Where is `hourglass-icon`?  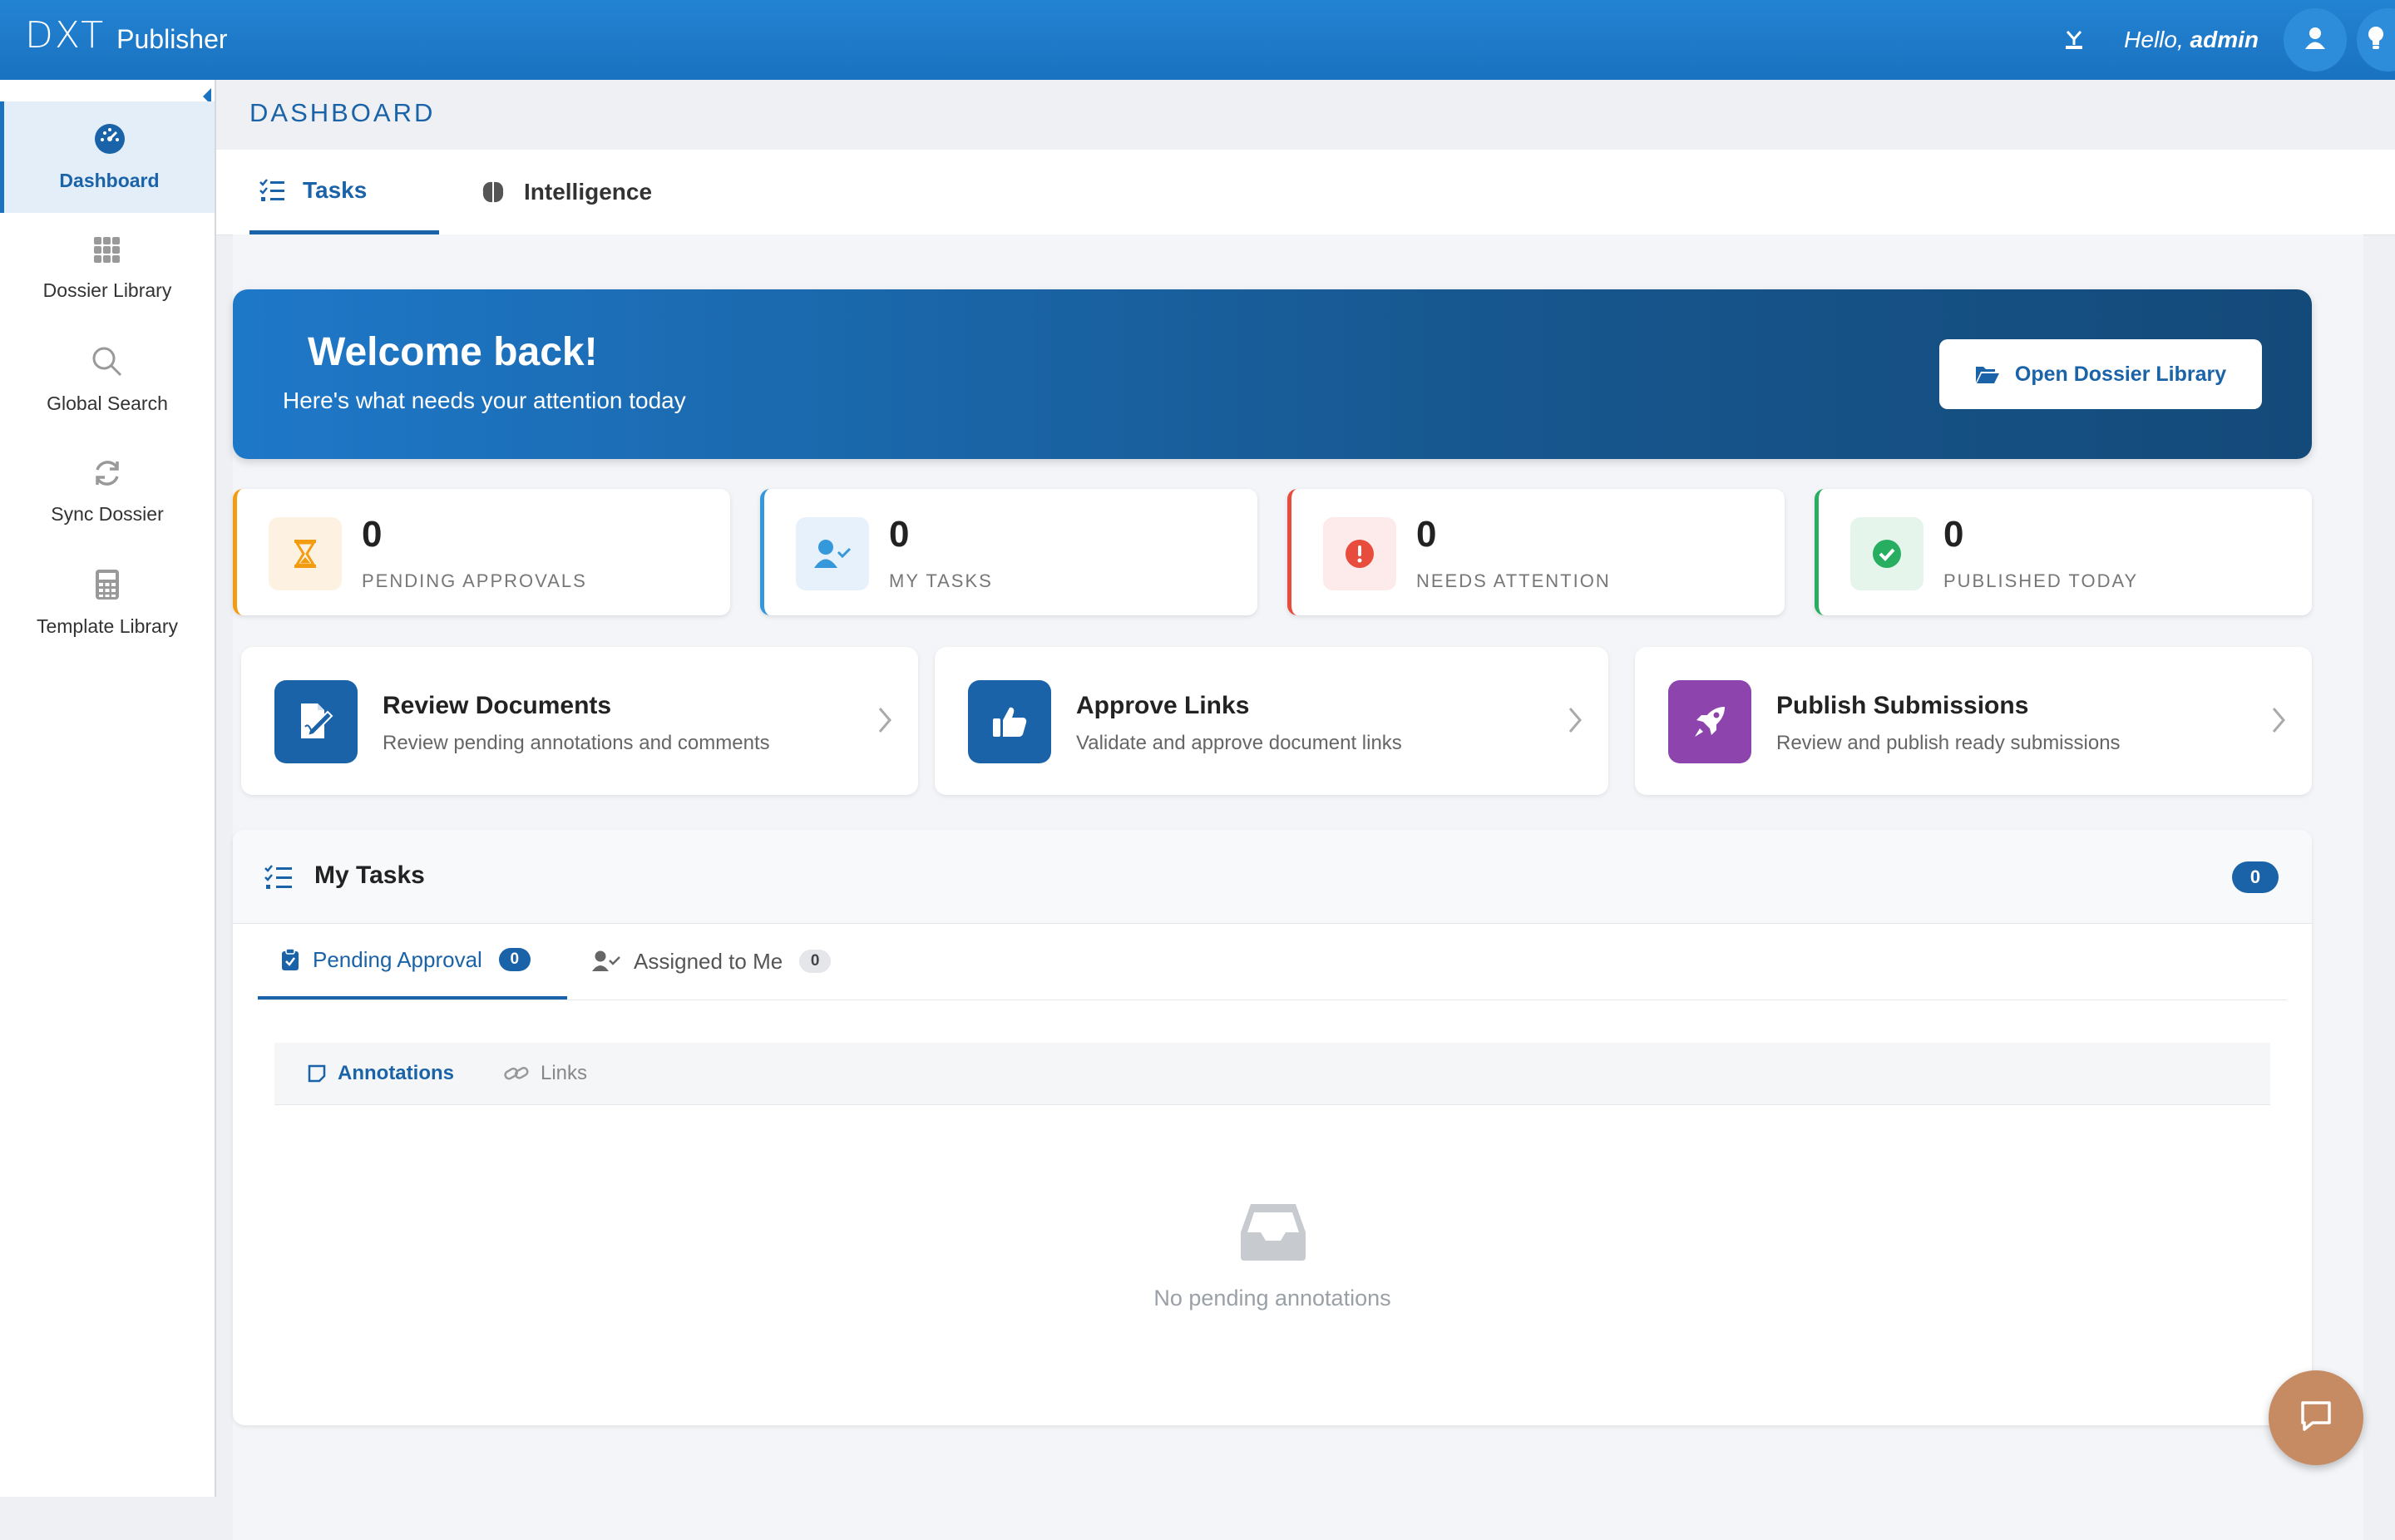 hourglass-icon is located at coordinates (305, 553).